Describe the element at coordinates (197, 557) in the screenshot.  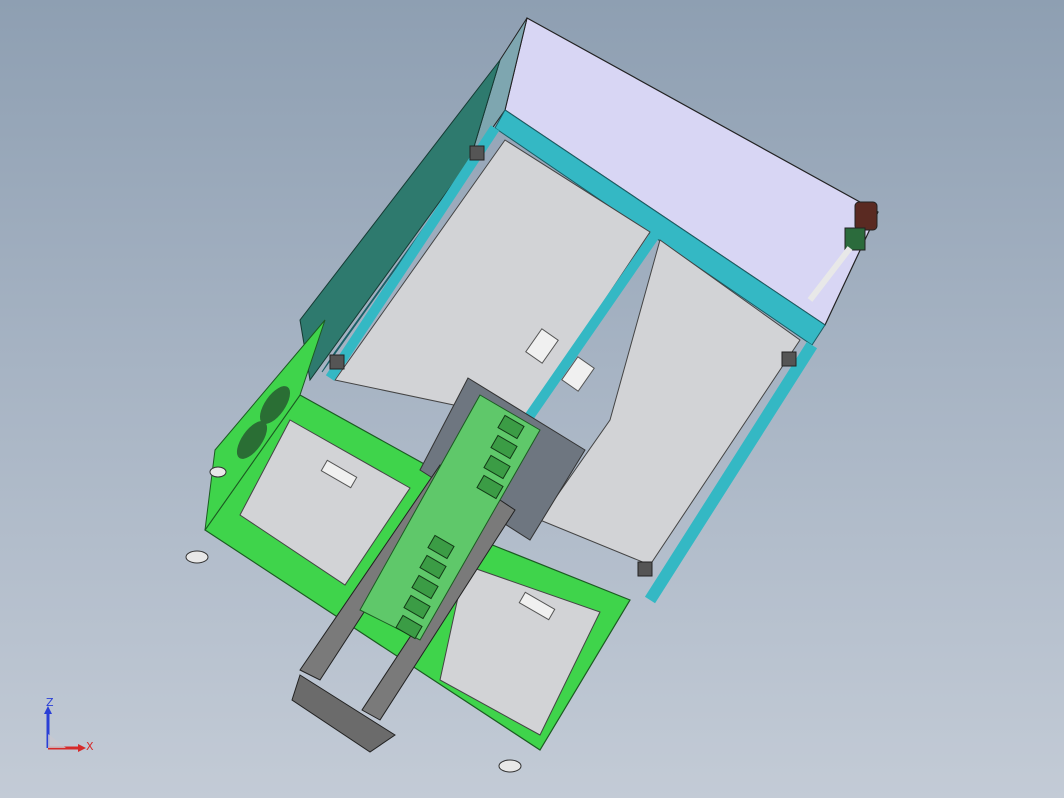
I see `leveling-foot-left` at that location.